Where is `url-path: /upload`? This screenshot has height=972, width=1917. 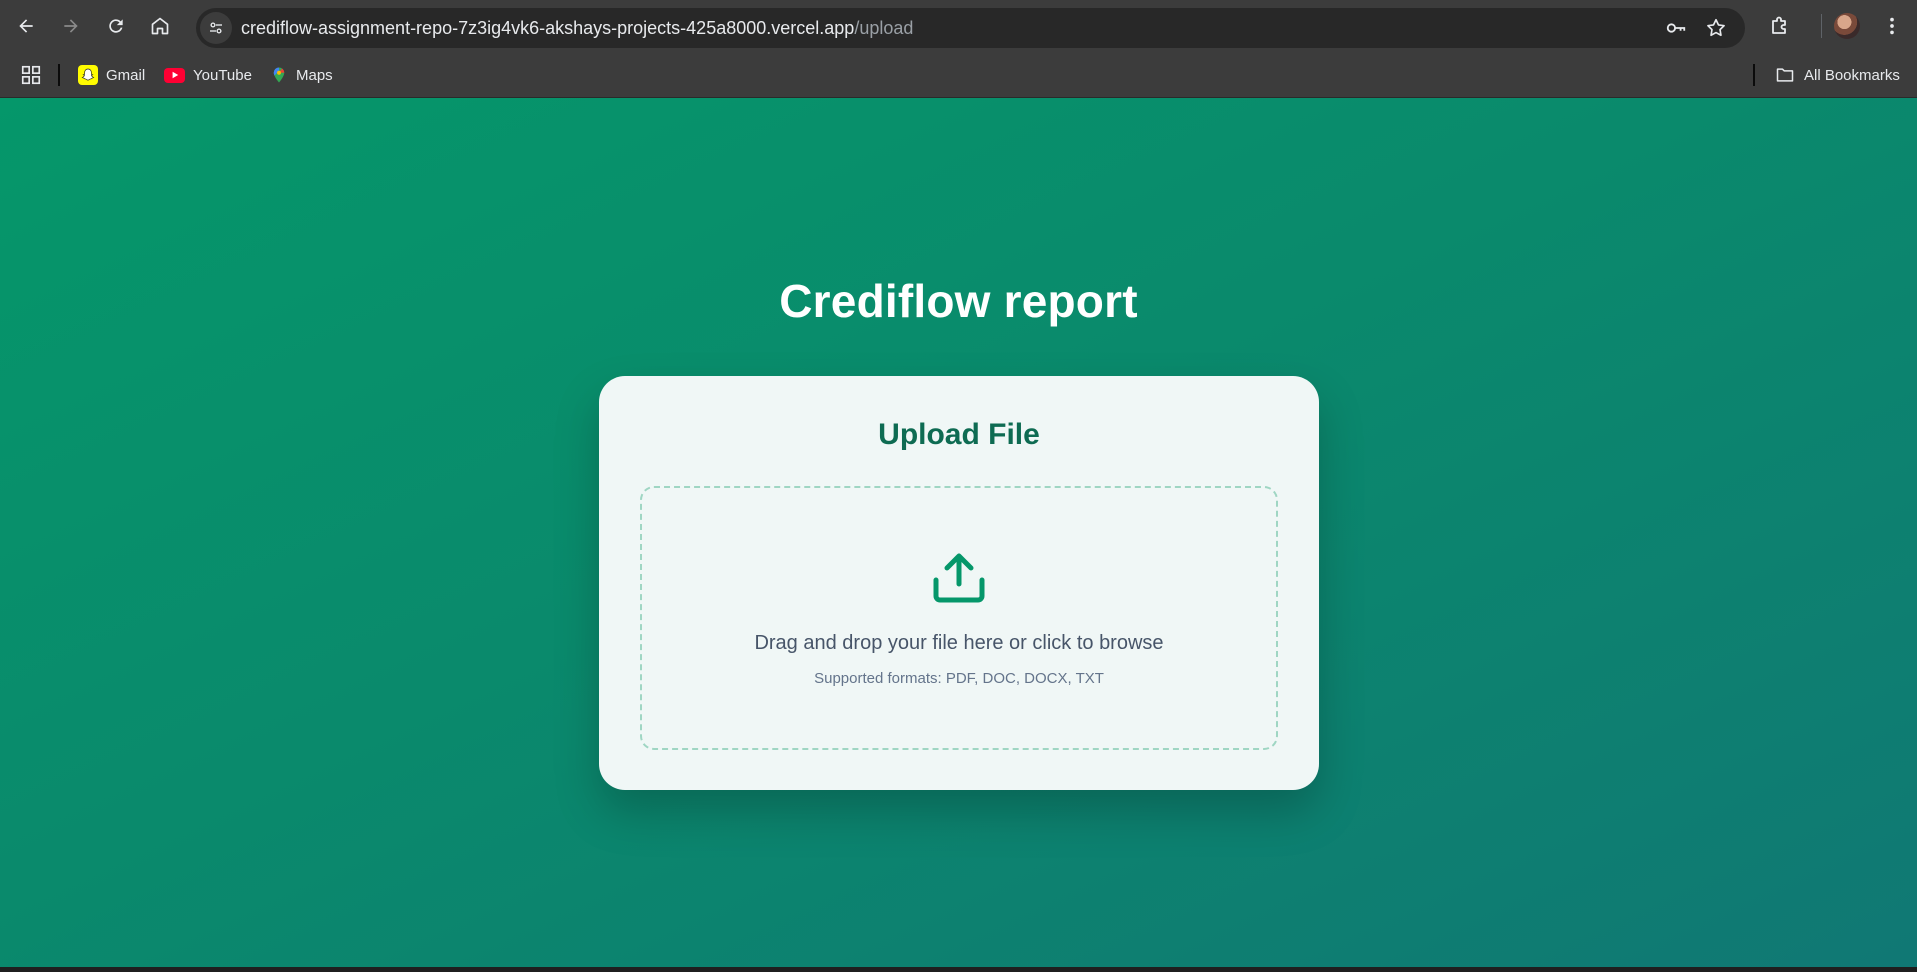
url-path: /upload is located at coordinates (884, 28).